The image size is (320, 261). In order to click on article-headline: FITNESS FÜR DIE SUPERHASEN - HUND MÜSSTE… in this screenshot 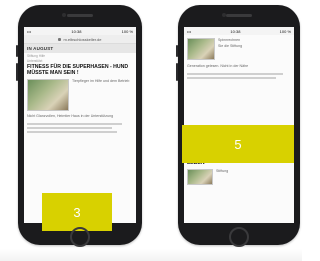, I will do `click(80, 70)`.